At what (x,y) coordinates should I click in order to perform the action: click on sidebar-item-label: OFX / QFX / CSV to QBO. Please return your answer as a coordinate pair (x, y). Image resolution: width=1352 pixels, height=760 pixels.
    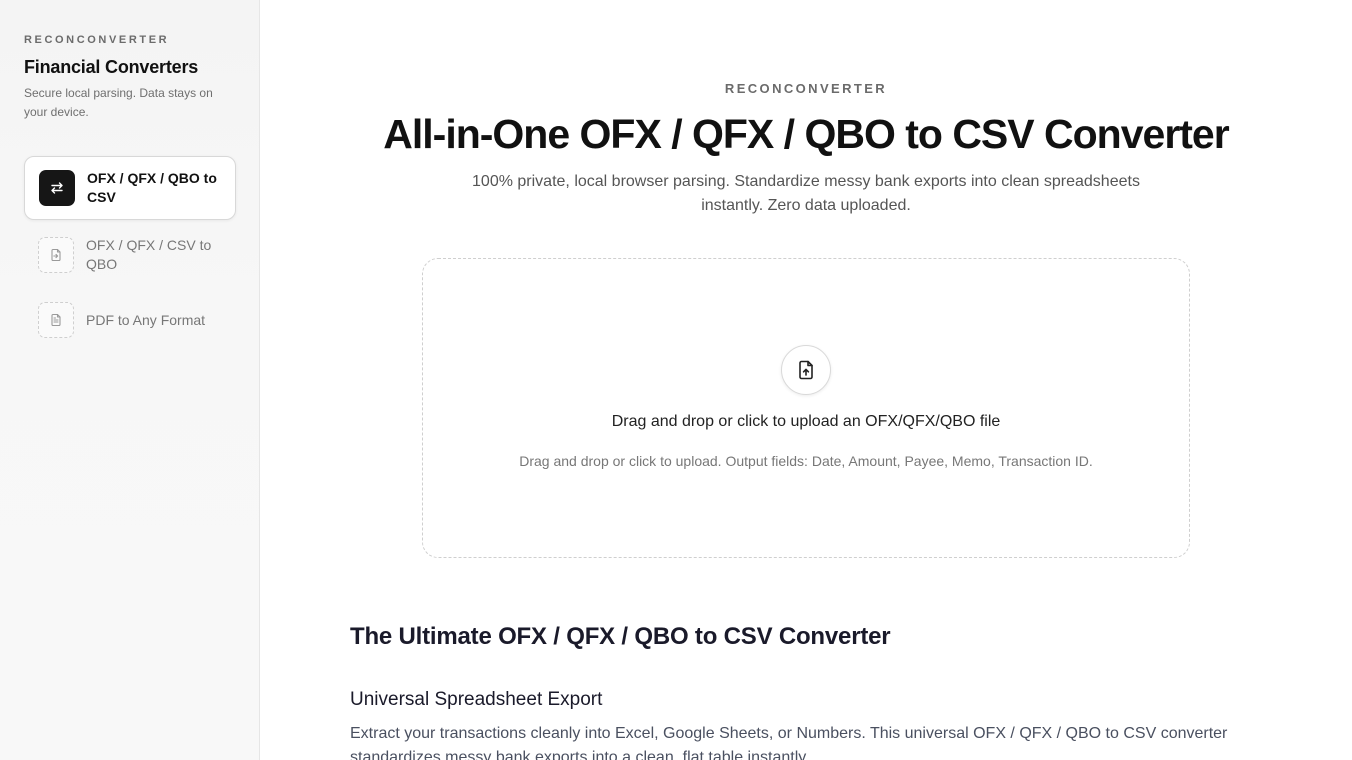
    Looking at the image, I should click on (149, 254).